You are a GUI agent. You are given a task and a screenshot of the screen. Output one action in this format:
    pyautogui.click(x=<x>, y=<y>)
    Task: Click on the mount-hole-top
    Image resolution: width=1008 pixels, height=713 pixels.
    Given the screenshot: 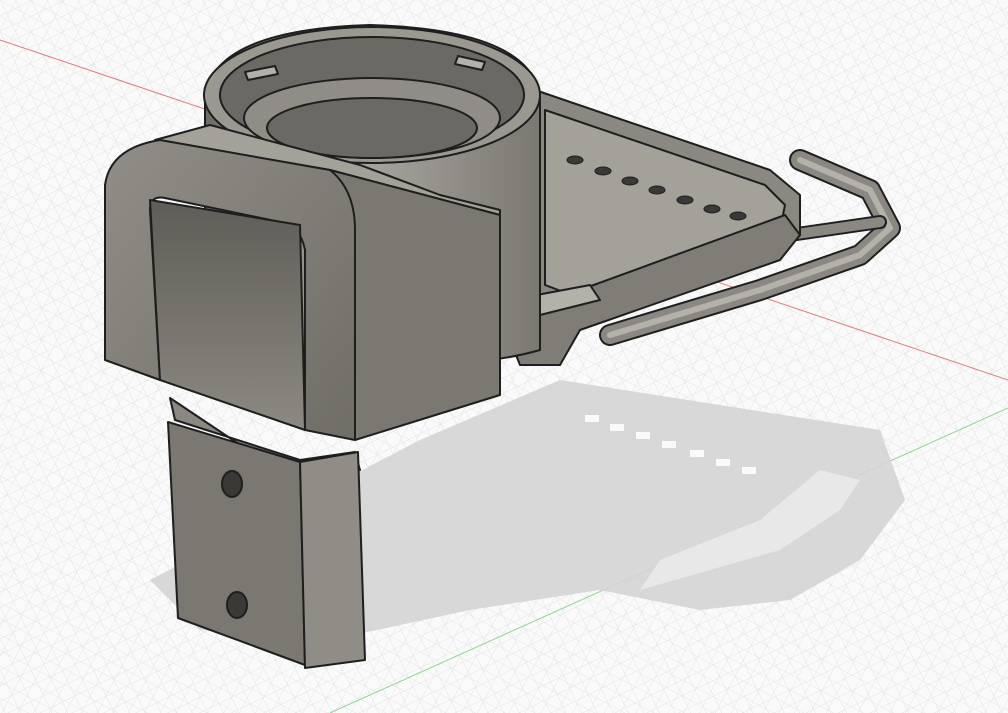 What is the action you would take?
    pyautogui.click(x=232, y=484)
    